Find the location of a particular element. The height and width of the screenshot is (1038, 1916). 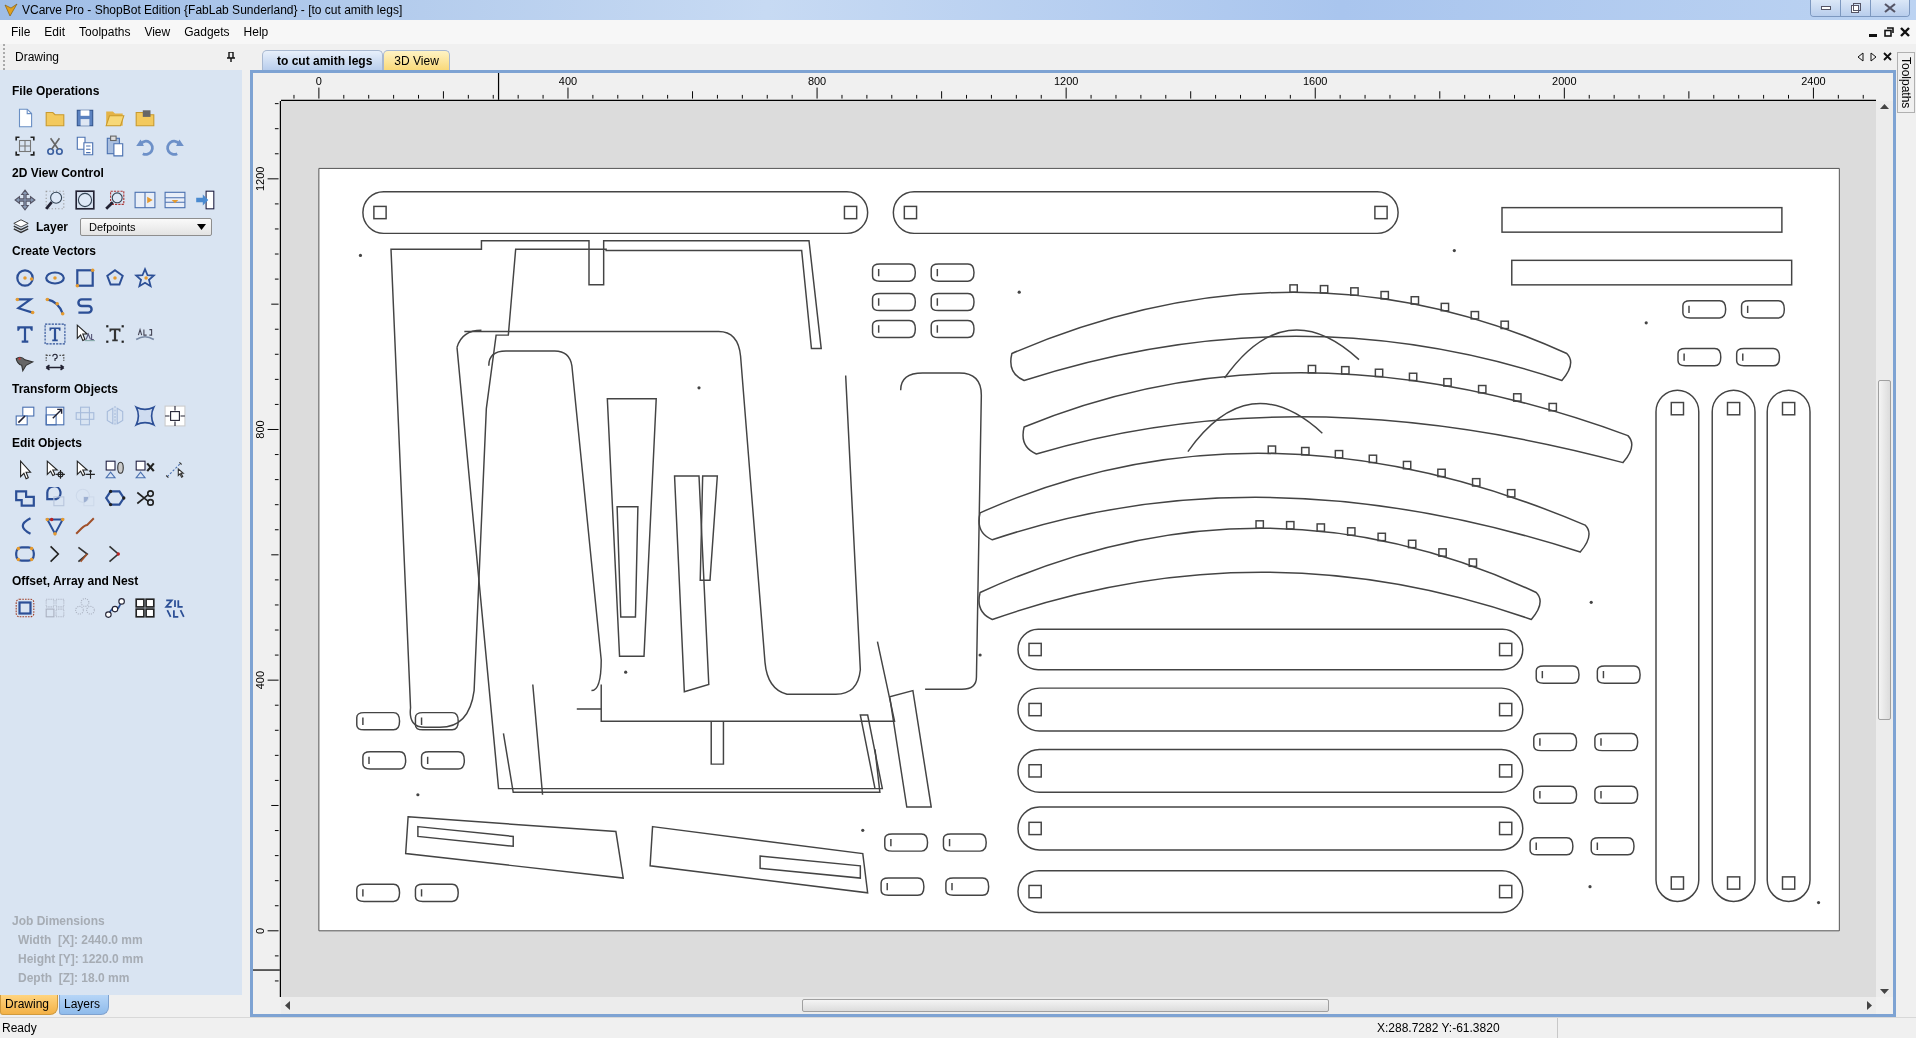

minimize-icon is located at coordinates (1825, 8).